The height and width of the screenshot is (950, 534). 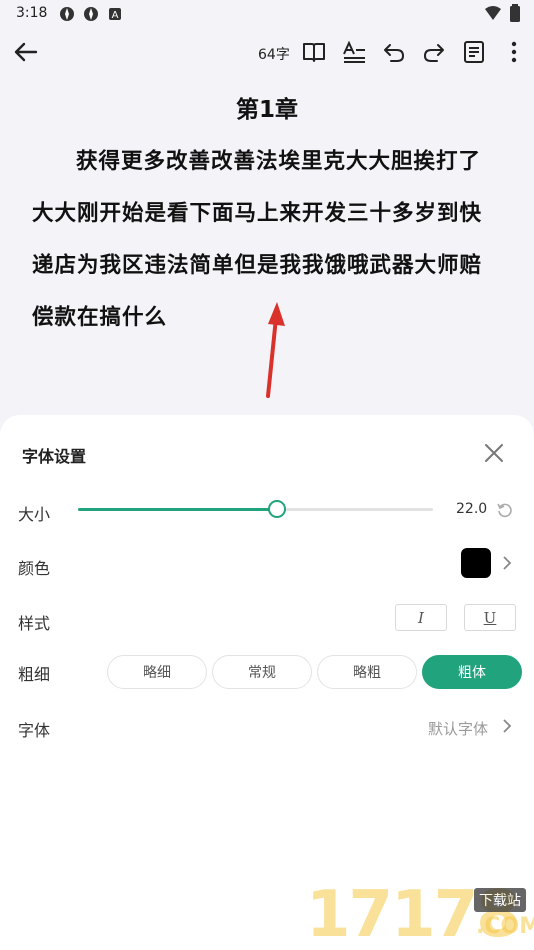 I want to click on weight-option-light: 略细, so click(x=157, y=672).